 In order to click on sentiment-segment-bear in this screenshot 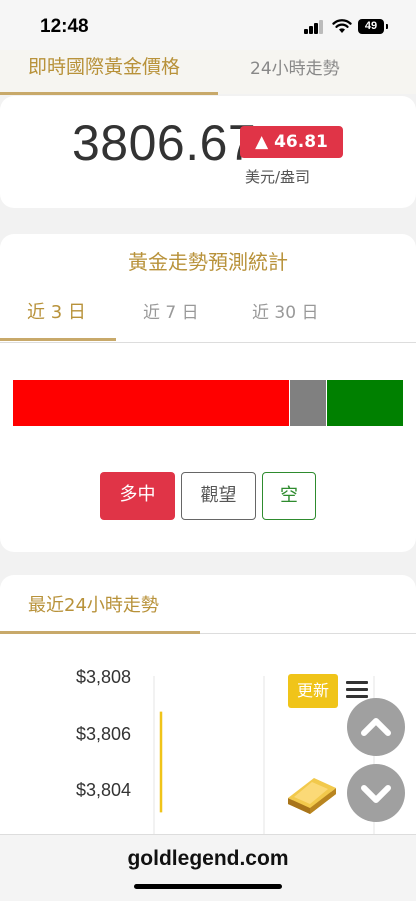, I will do `click(365, 403)`.